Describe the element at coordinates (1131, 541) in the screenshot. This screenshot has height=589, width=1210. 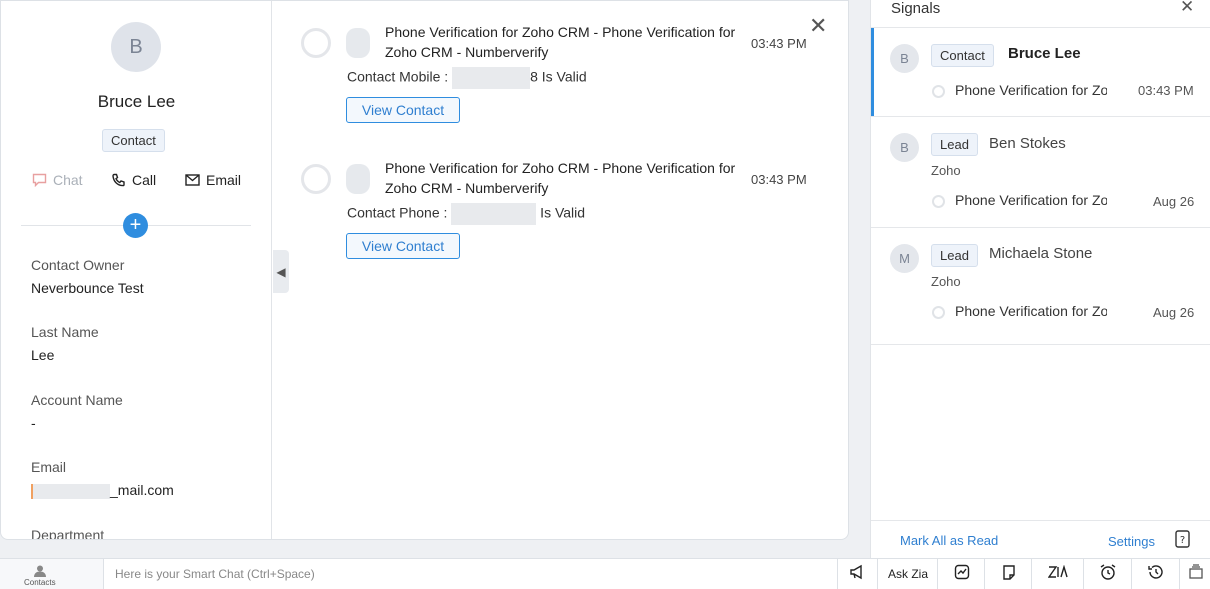
I see `settings-link: Settings` at that location.